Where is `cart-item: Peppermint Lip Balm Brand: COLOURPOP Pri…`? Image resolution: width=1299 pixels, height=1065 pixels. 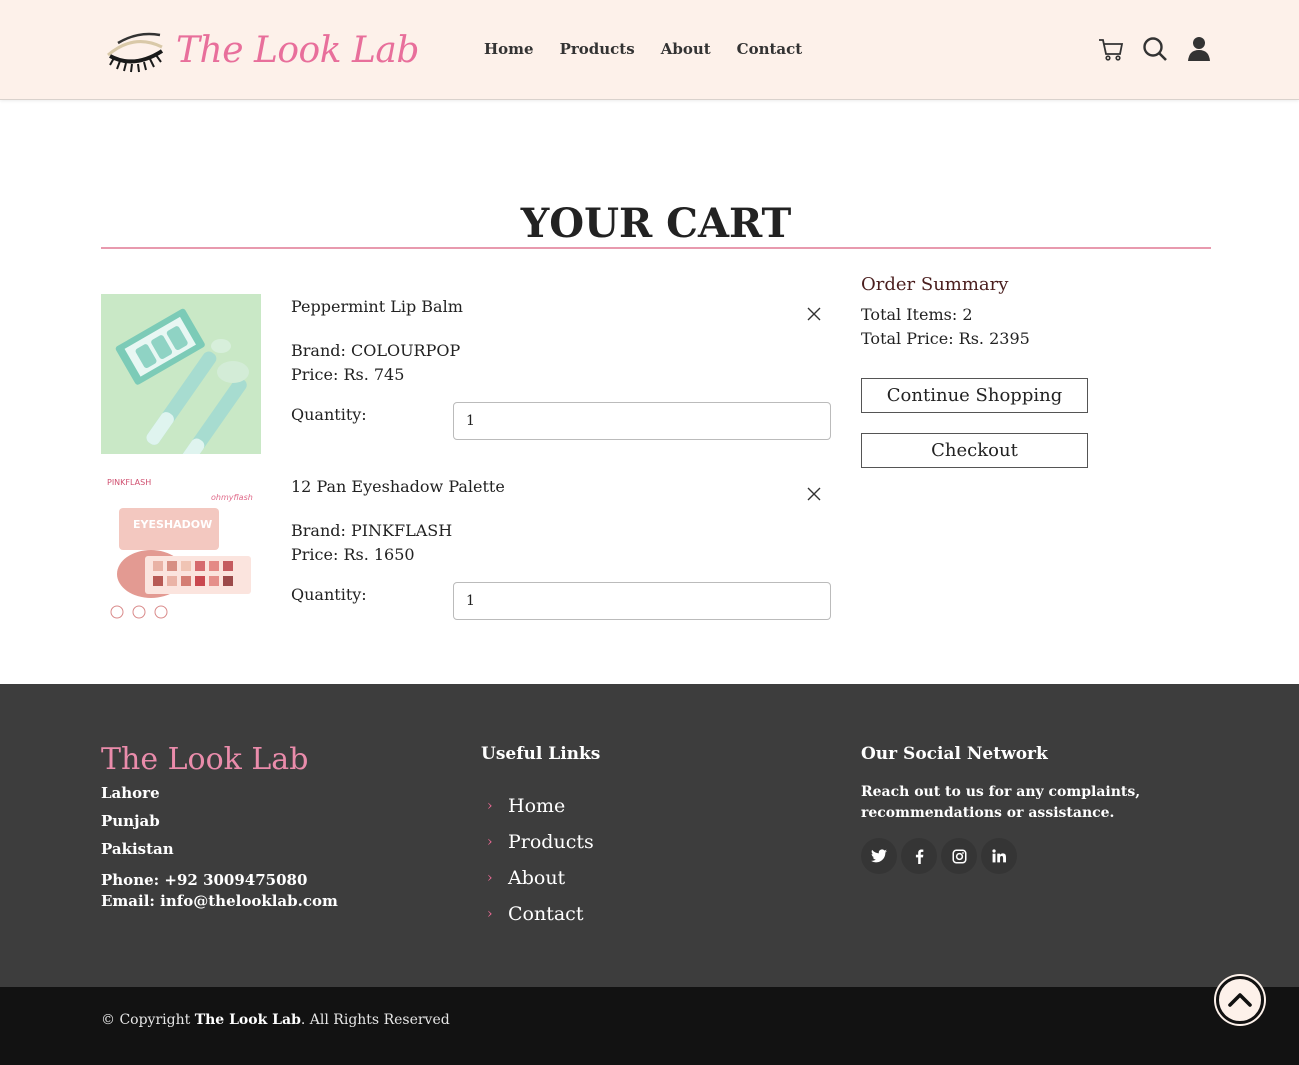
cart-item: Peppermint Lip Balm Brand: COLOURPOP Pri… is located at coordinates (466, 374).